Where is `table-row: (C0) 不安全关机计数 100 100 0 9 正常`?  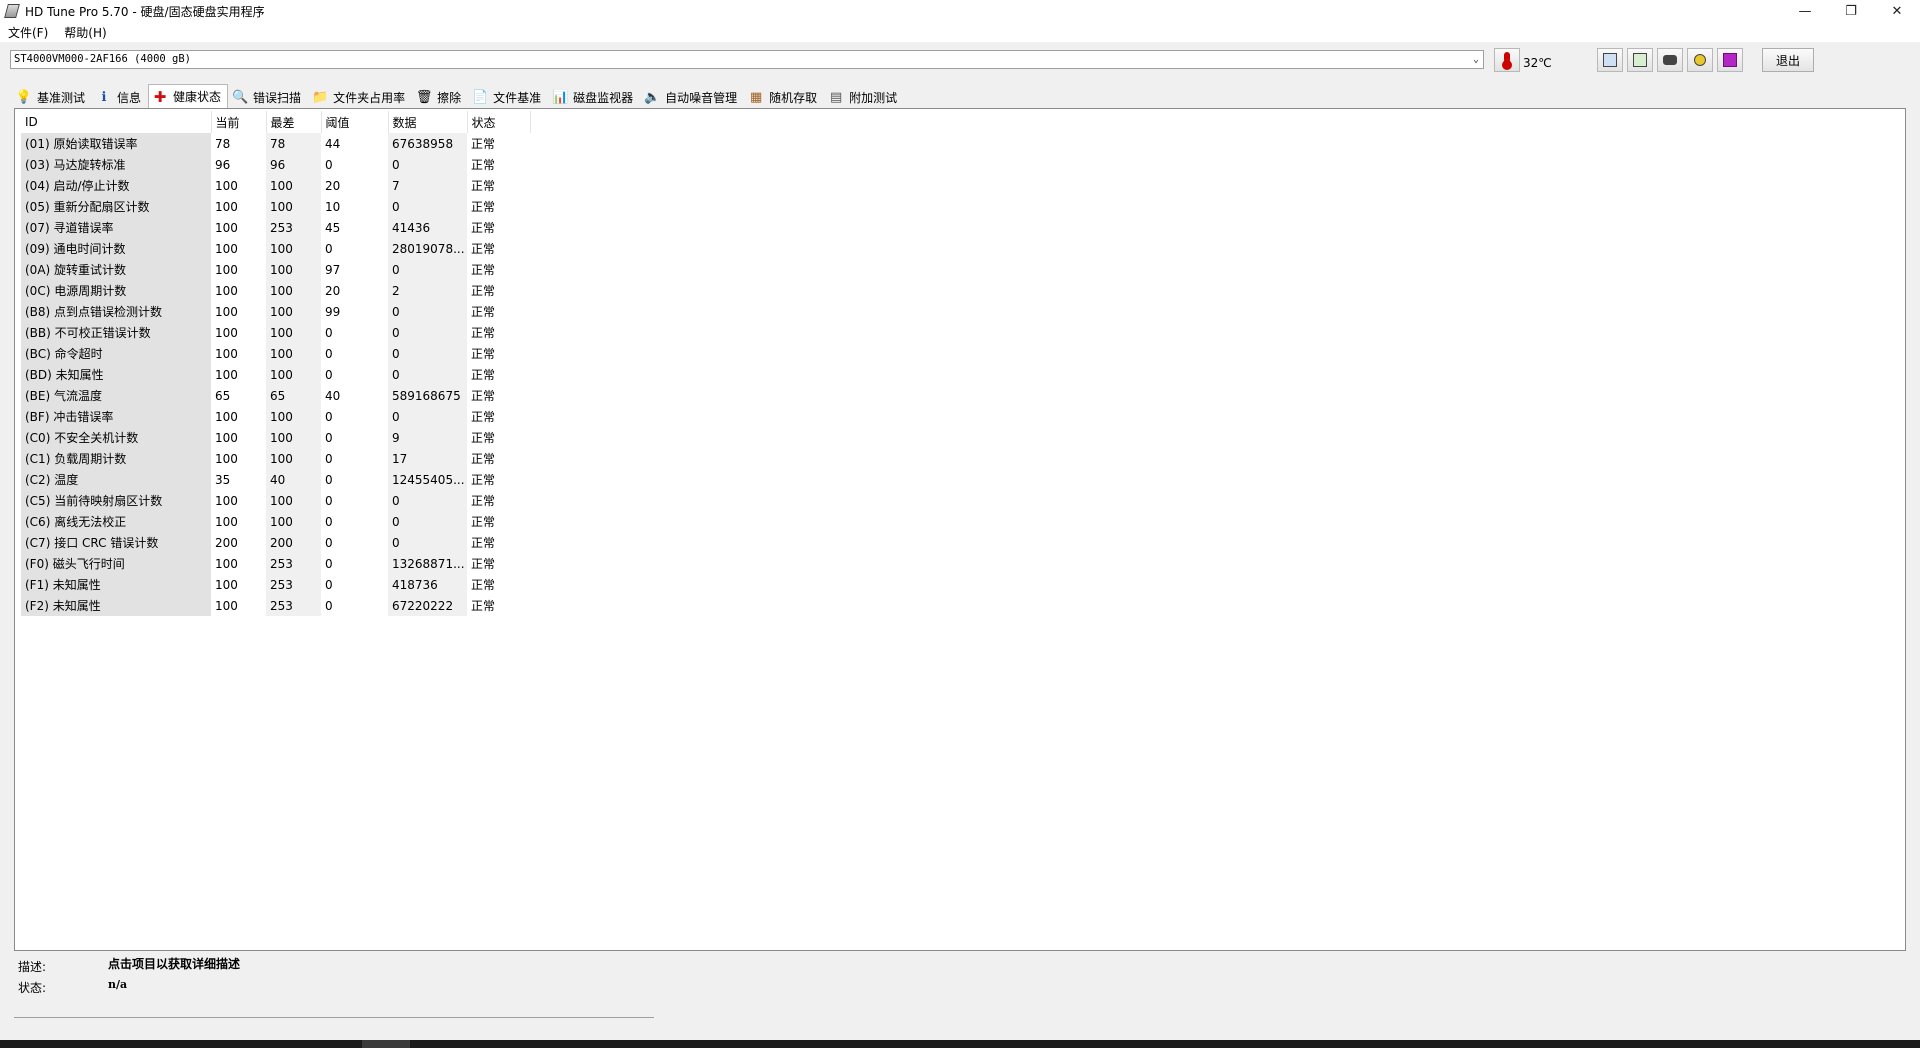 table-row: (C0) 不安全关机计数 100 100 0 9 正常 is located at coordinates (275, 437).